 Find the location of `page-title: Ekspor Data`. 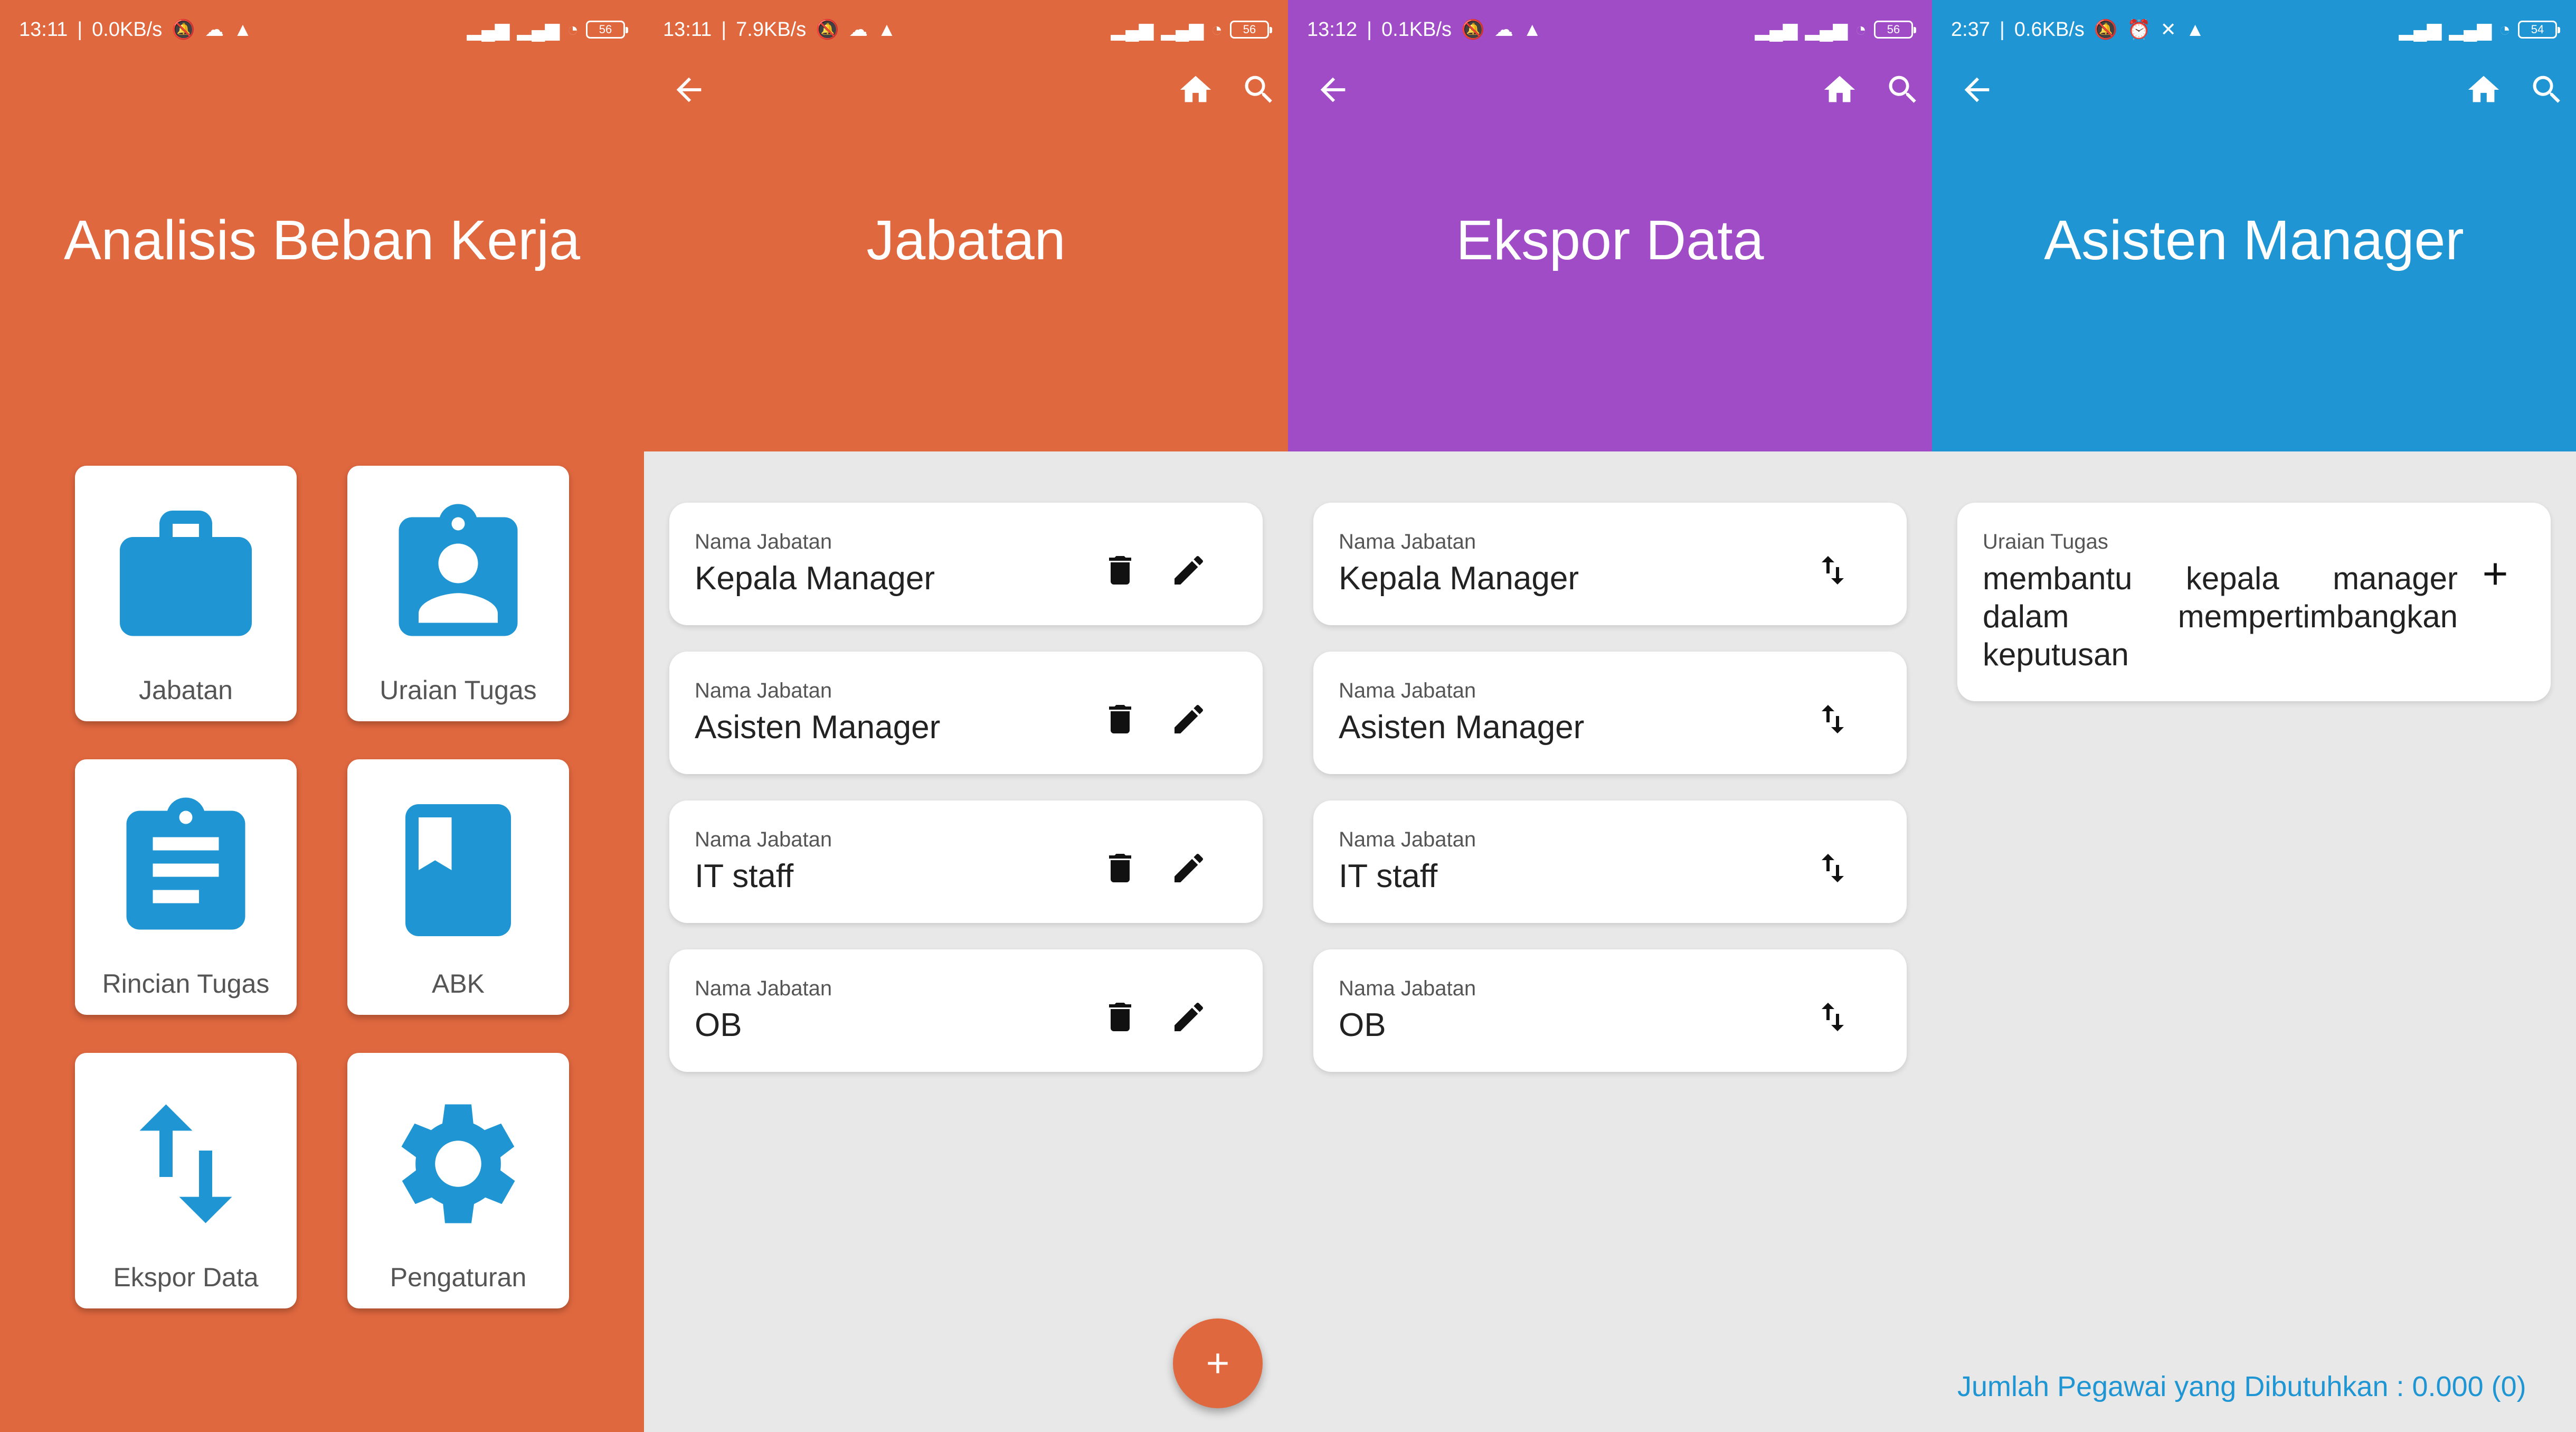

page-title: Ekspor Data is located at coordinates (1610, 240).